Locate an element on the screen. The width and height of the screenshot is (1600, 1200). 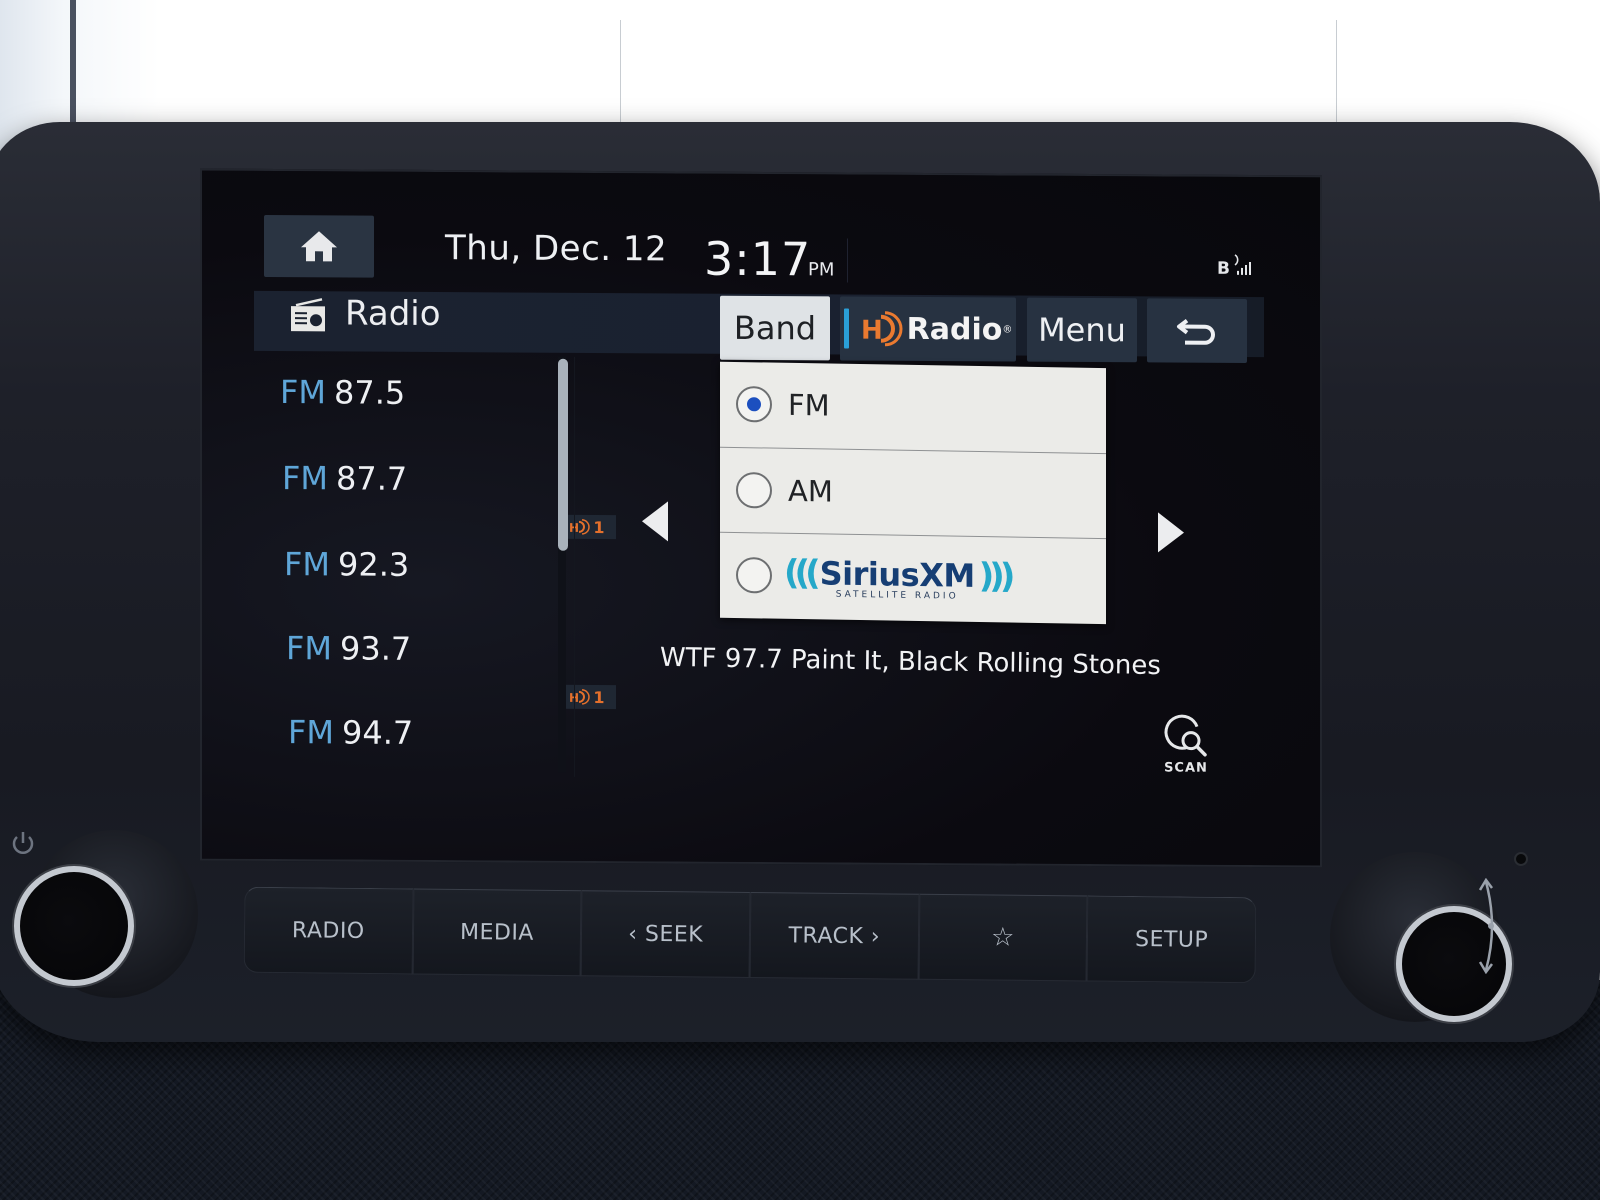
signal-bars-icon is located at coordinates (1242, 264).